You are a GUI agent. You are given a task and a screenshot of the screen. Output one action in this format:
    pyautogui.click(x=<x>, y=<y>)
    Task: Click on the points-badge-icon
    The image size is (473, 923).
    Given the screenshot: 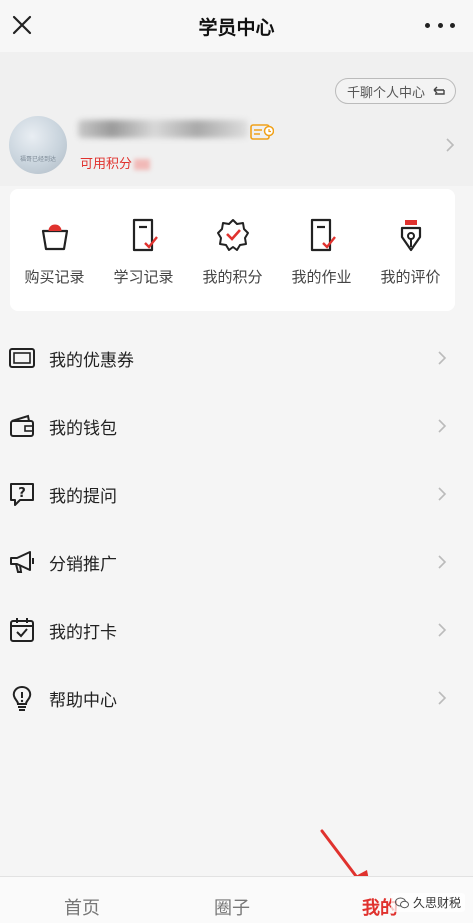 What is the action you would take?
    pyautogui.click(x=232, y=235)
    